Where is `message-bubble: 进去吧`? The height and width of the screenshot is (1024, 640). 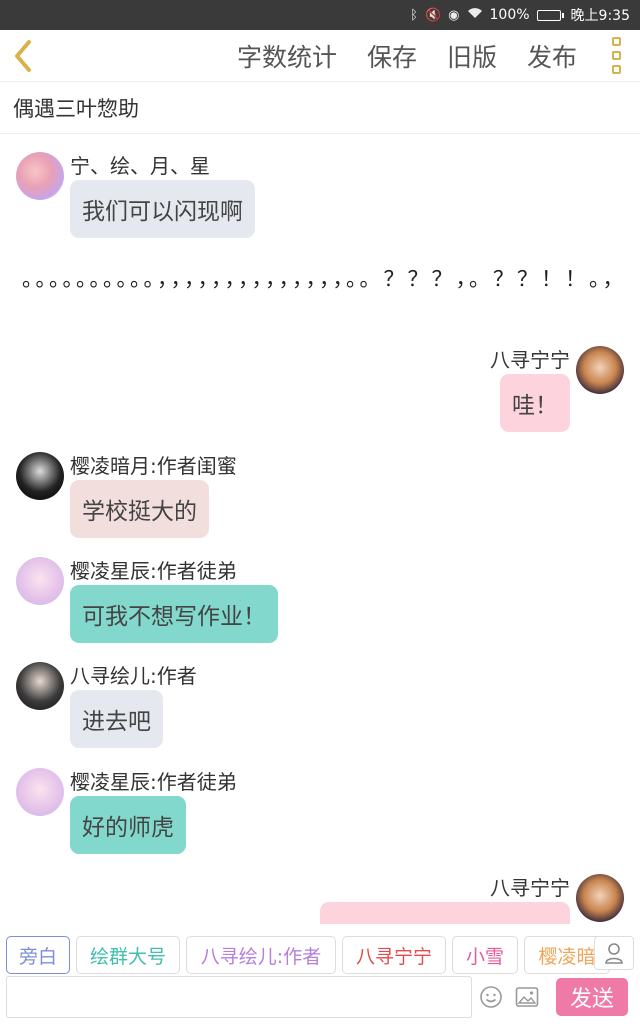
message-bubble: 进去吧 is located at coordinates (116, 719).